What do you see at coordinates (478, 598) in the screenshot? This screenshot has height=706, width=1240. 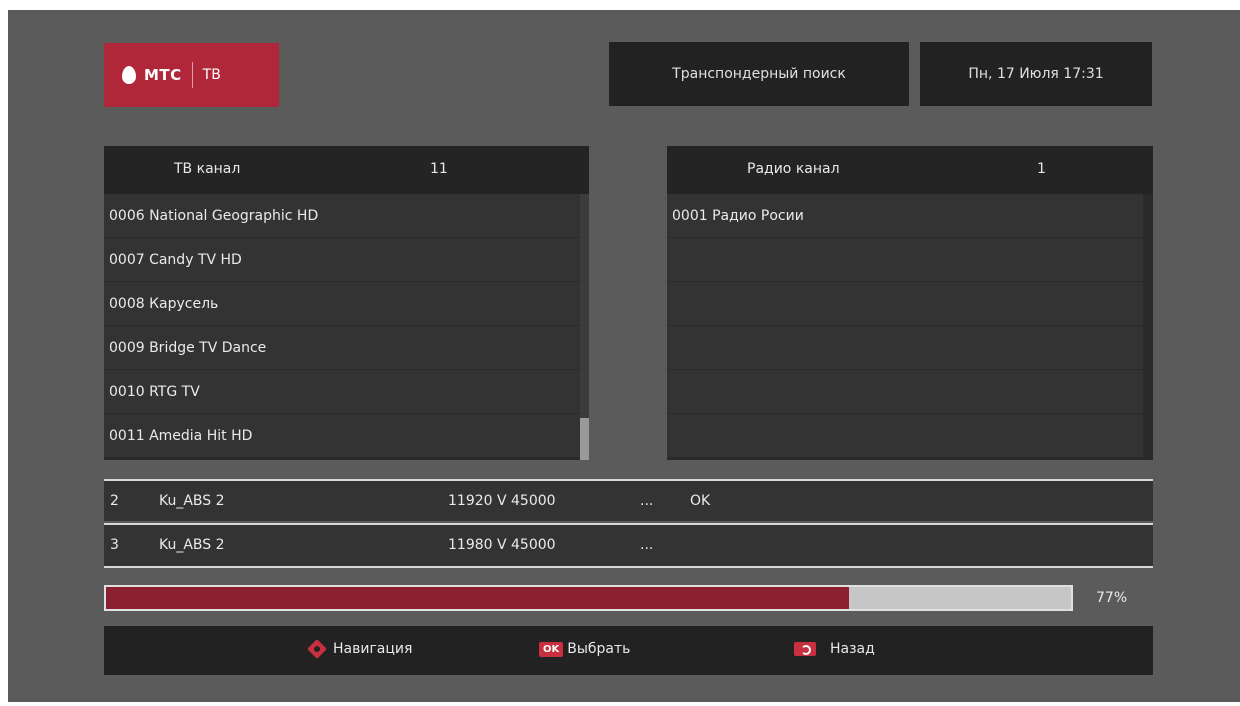 I see `scan-progress-fill` at bounding box center [478, 598].